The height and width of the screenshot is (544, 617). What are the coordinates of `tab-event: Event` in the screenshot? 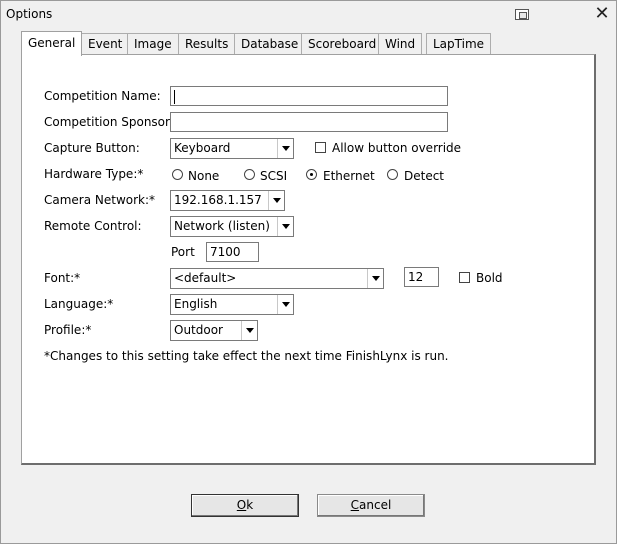 It's located at (105, 44).